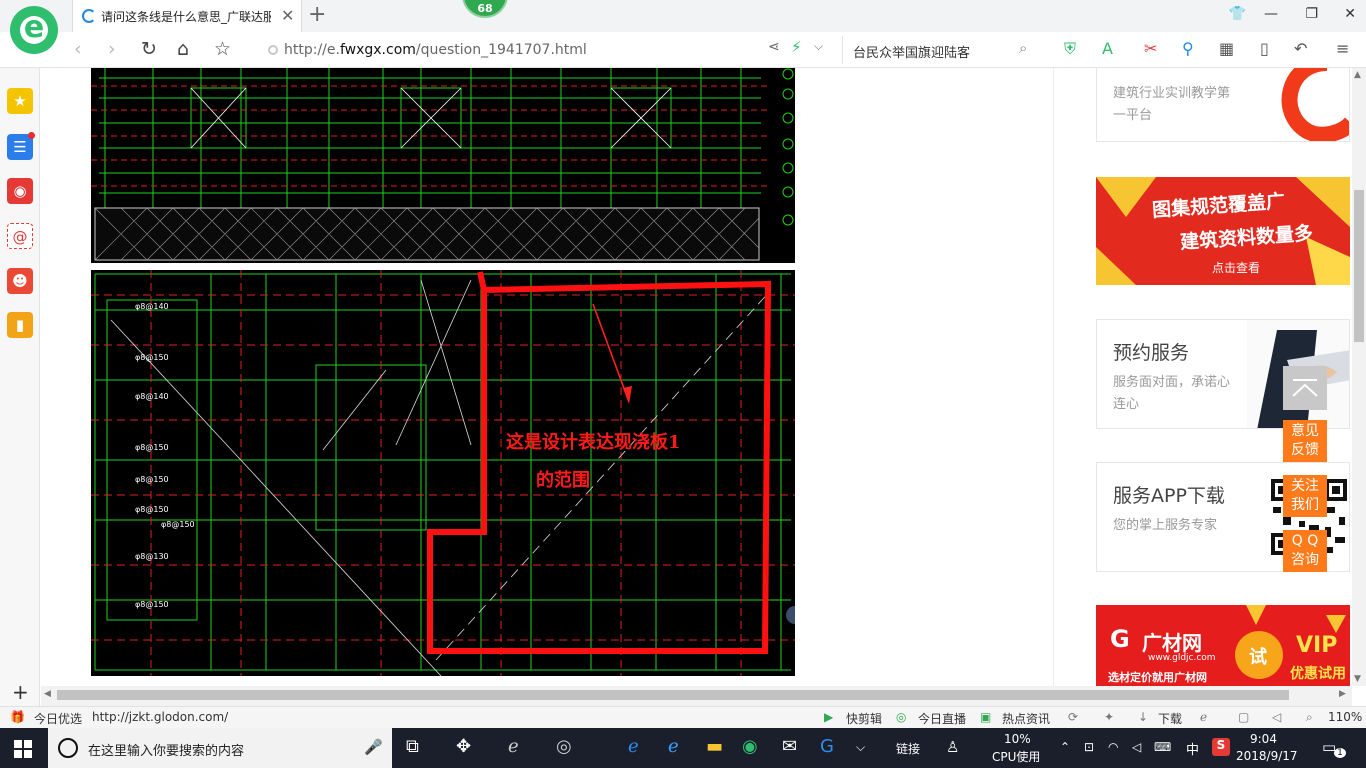  Describe the element at coordinates (796, 47) in the screenshot. I see `speed-mode-icon: ⚡` at that location.